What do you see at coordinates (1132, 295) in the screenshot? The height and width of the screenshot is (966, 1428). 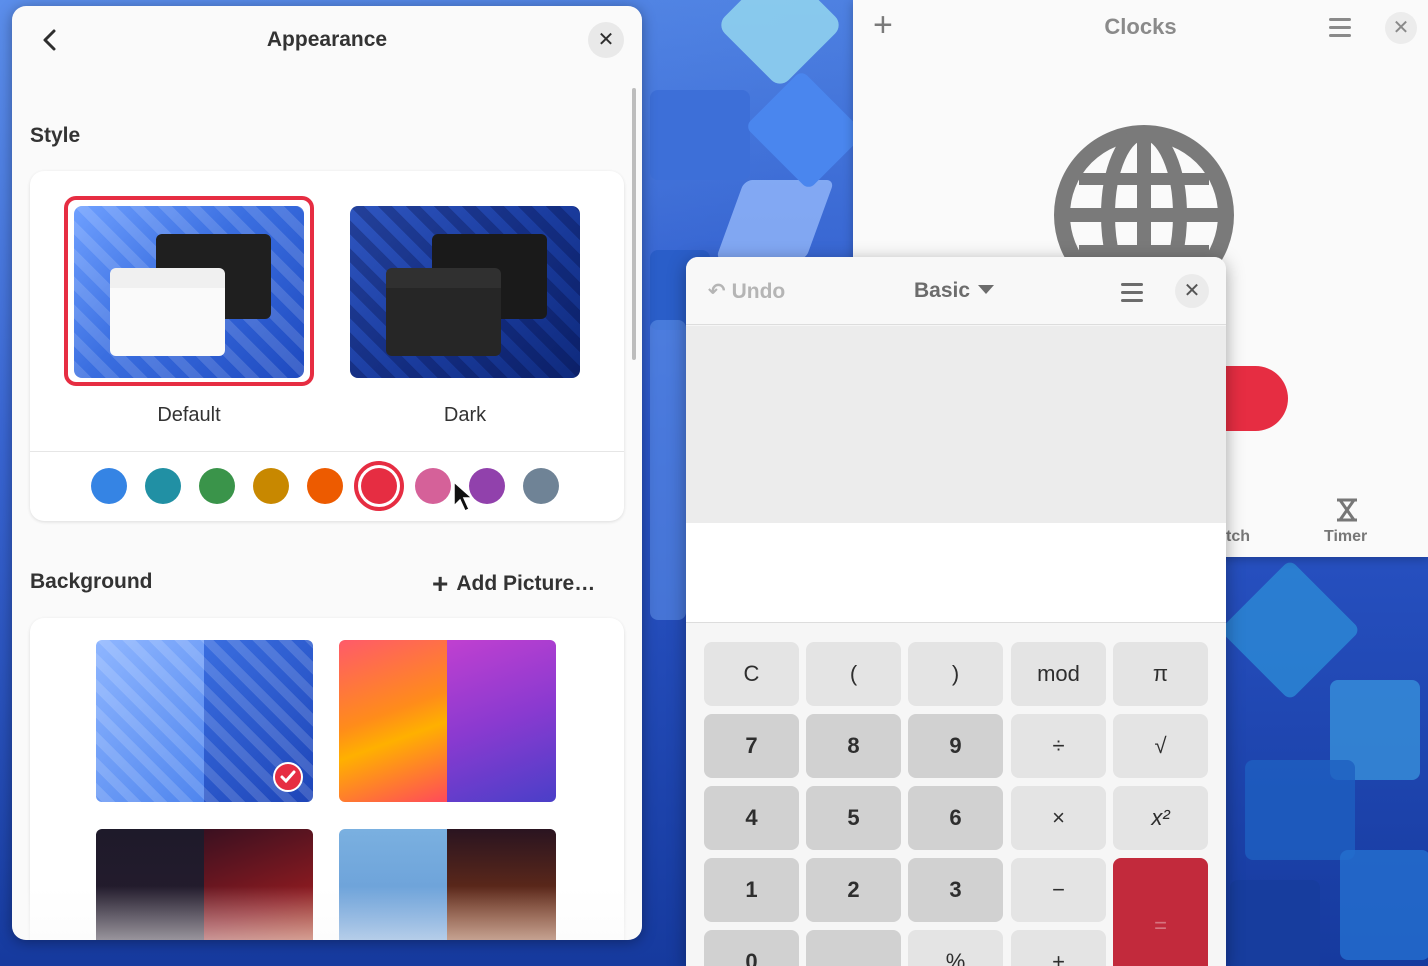 I see `calculator-menu-button` at bounding box center [1132, 295].